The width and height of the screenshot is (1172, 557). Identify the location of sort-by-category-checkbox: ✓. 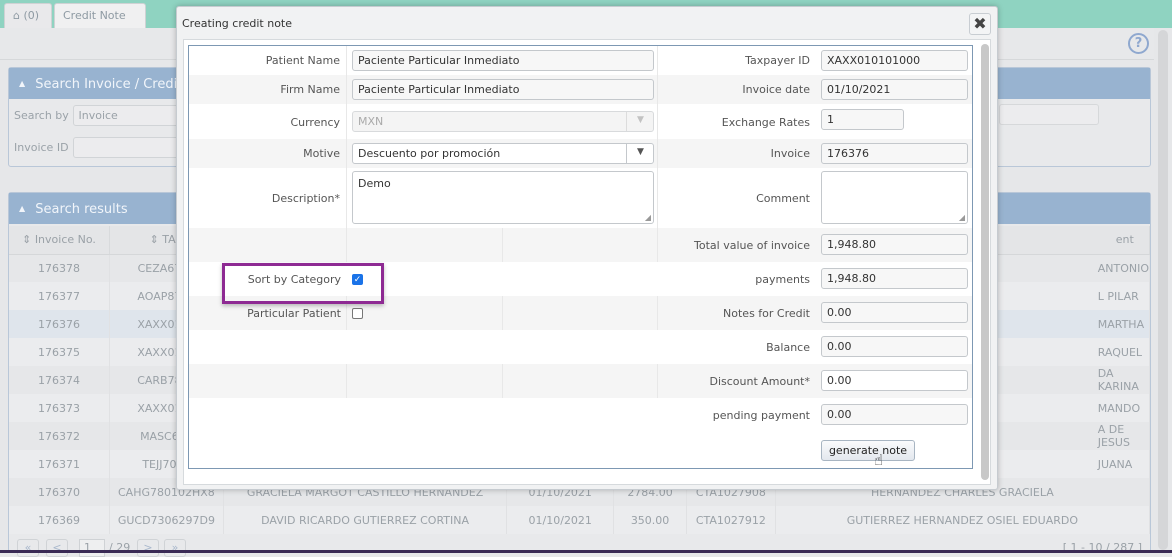
(357, 279).